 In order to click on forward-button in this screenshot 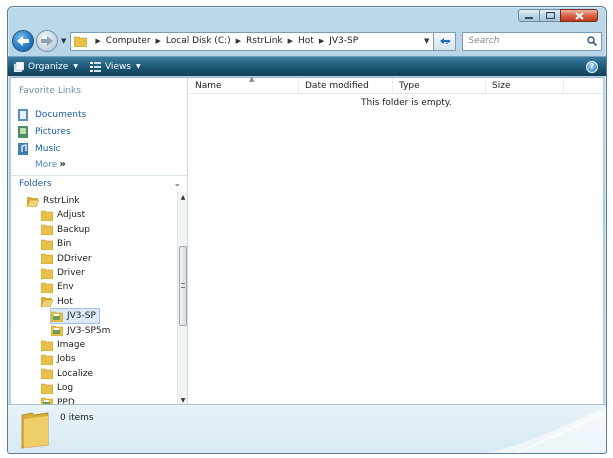, I will do `click(47, 41)`.